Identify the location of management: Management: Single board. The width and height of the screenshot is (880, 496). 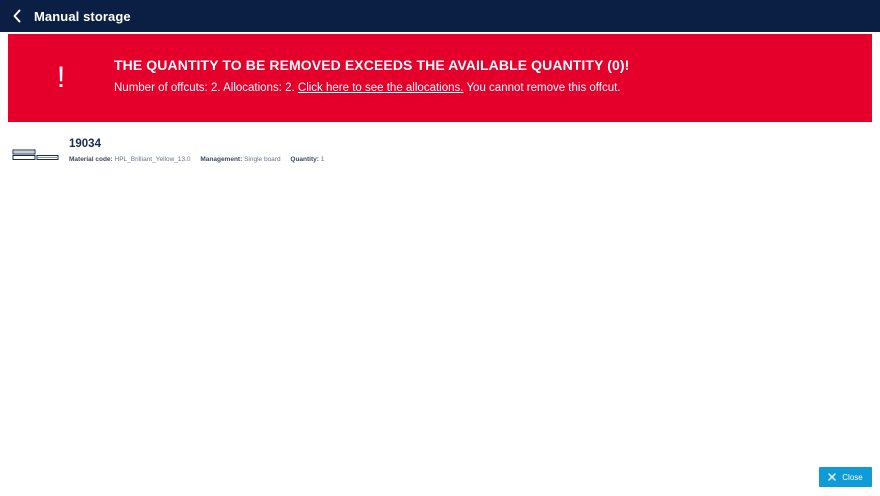
(240, 159).